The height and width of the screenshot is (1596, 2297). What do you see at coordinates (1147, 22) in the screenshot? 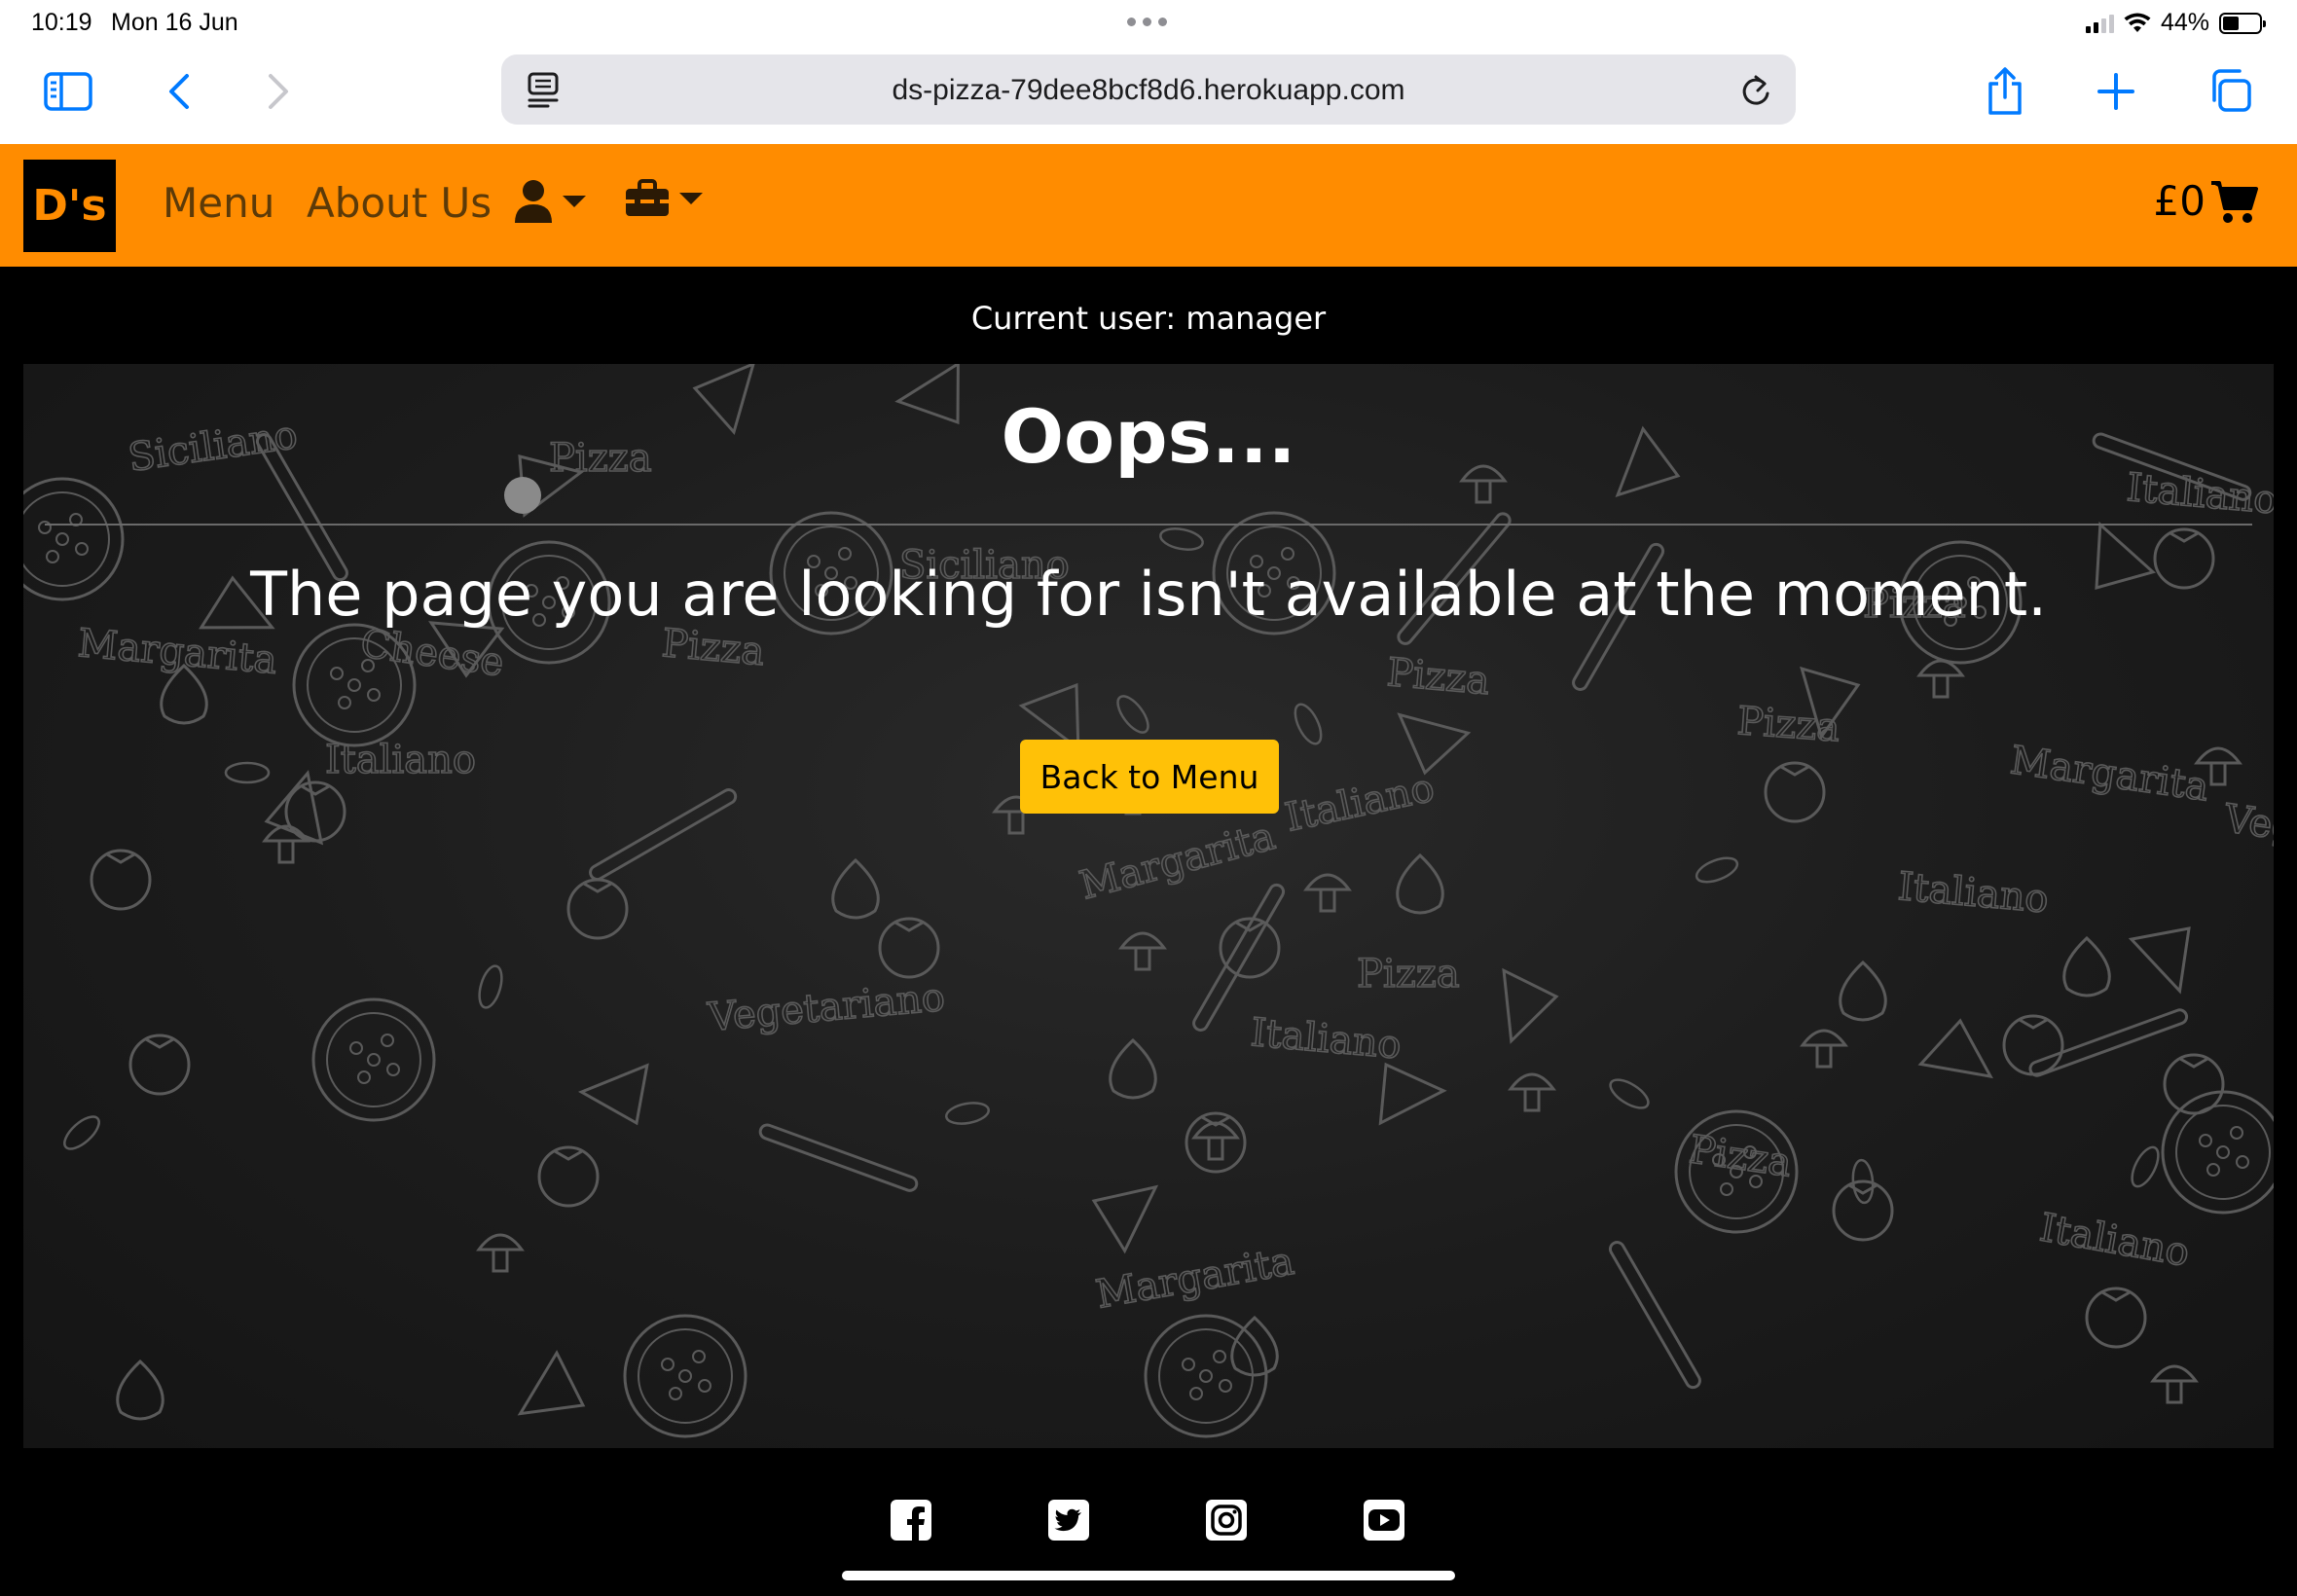
I see `multitasking-dots-icon` at bounding box center [1147, 22].